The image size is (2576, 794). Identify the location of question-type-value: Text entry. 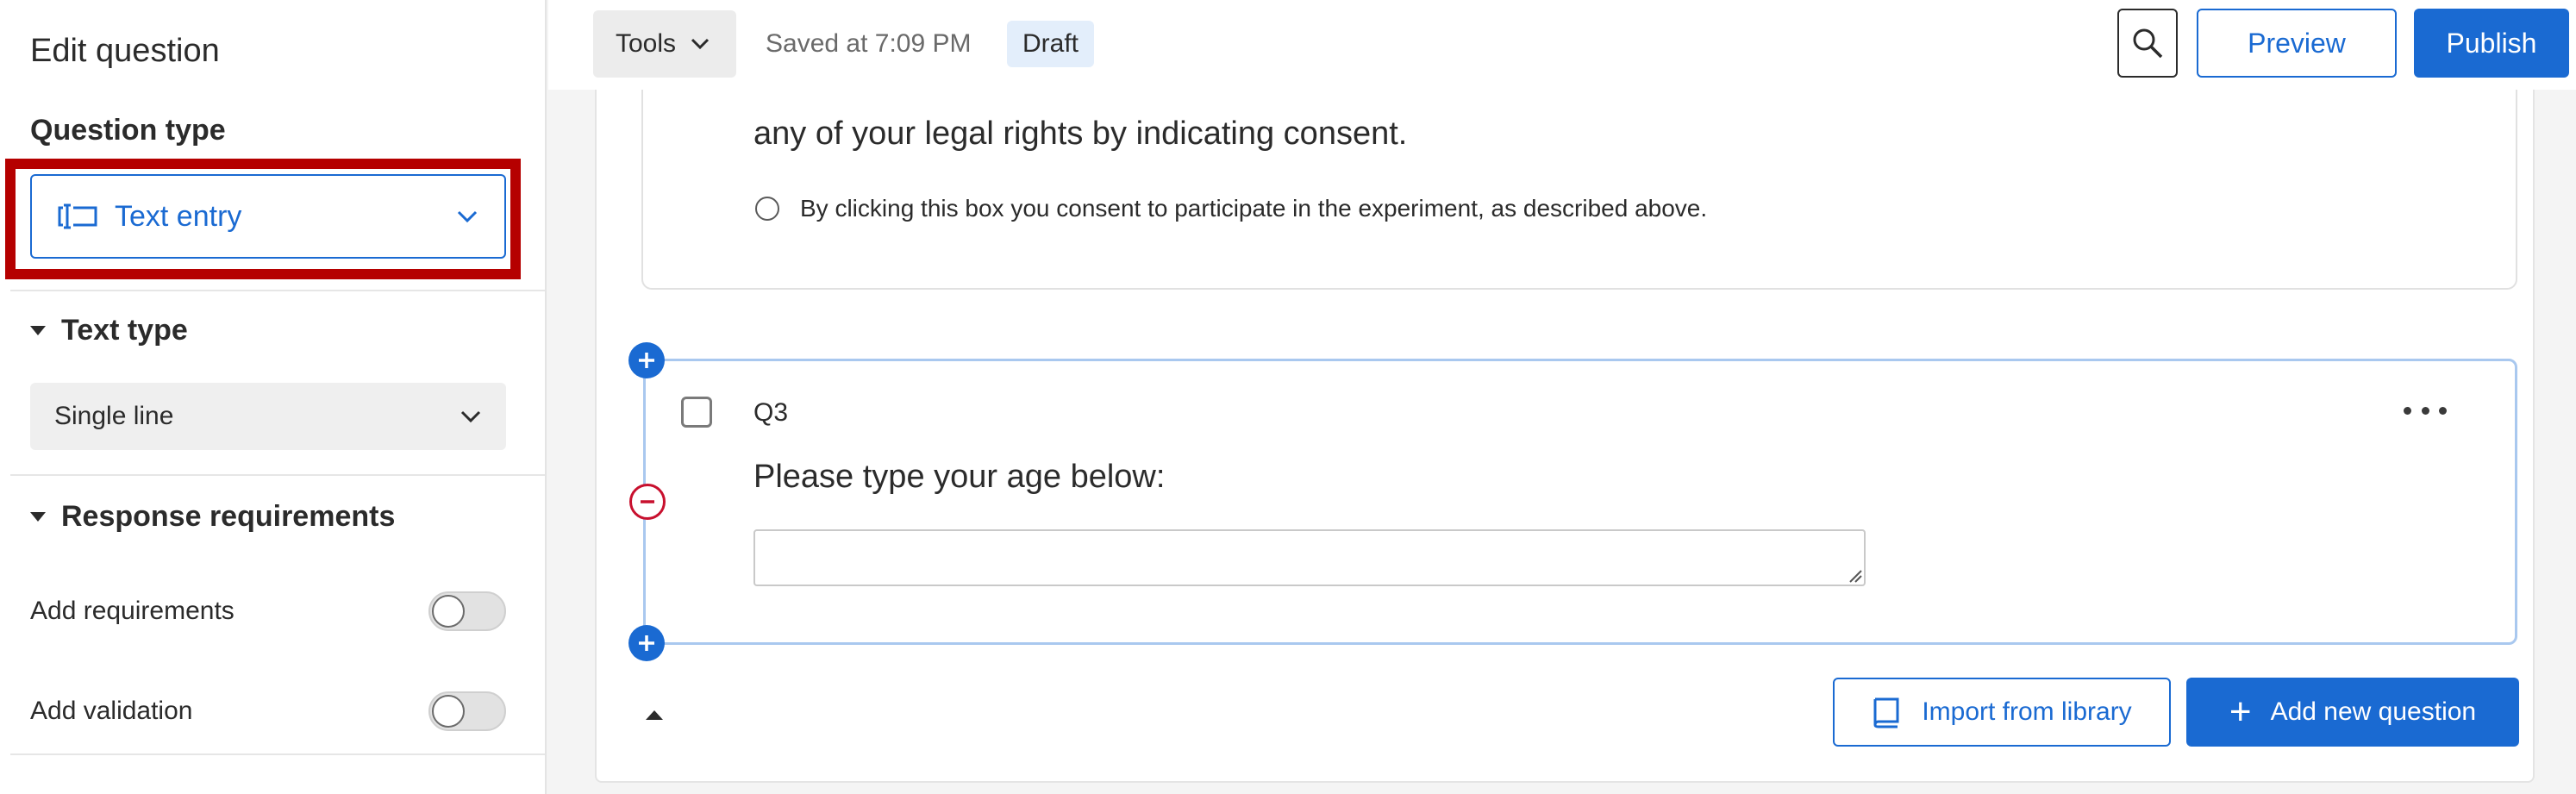
(178, 216).